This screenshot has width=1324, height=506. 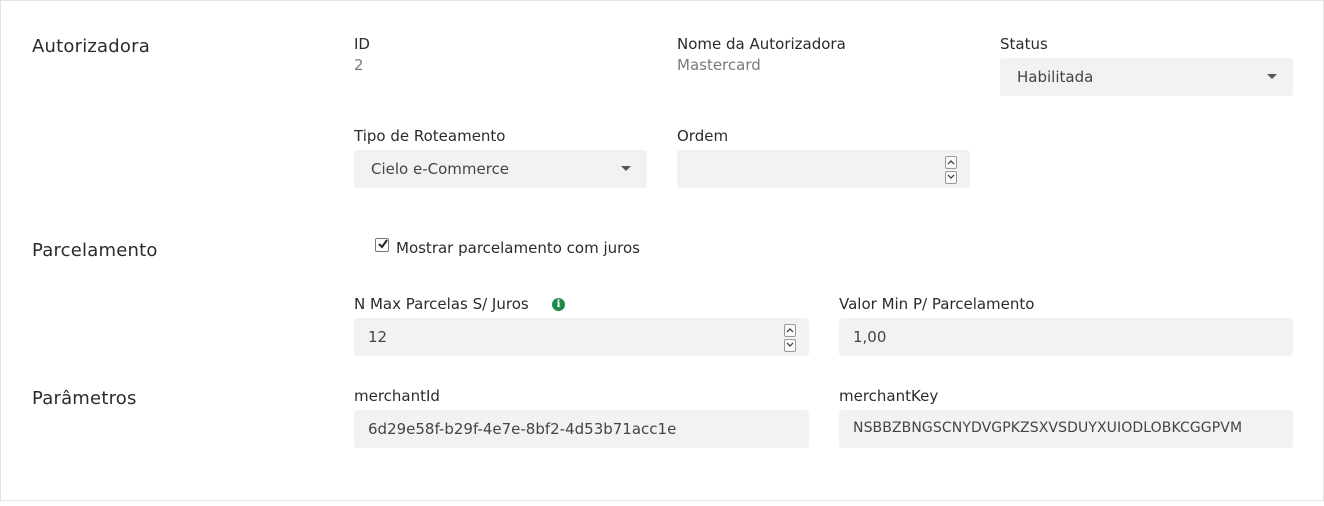 I want to click on valor-min-label: Valor Min P/ Parcelamento, so click(x=937, y=304).